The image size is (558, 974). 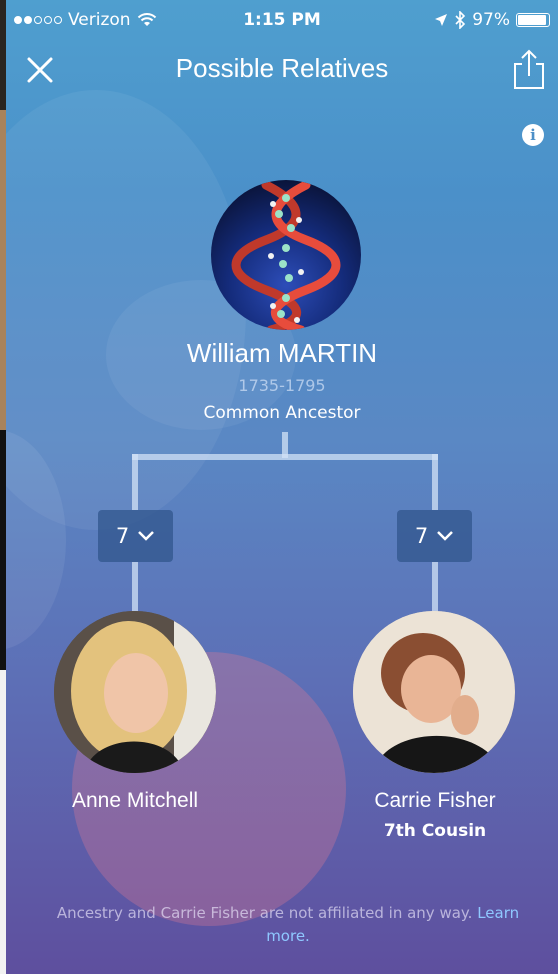 I want to click on share-icon, so click(x=529, y=69).